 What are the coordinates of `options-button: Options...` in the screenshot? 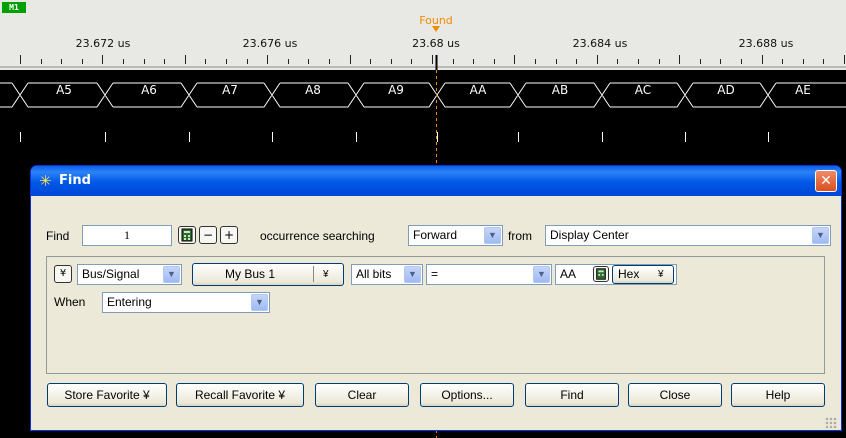 It's located at (467, 395).